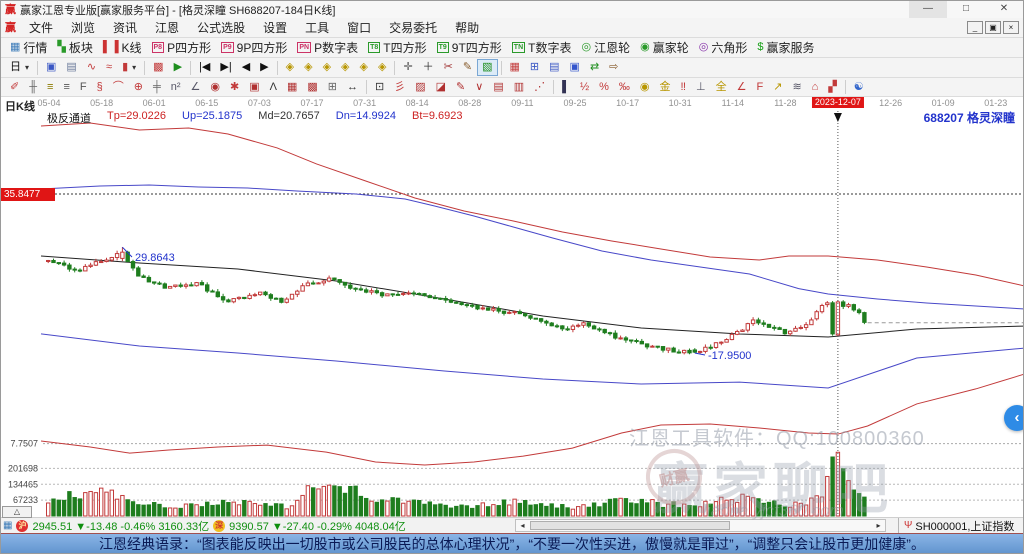  I want to click on draw-pencil-tool-button: ✐, so click(14, 87).